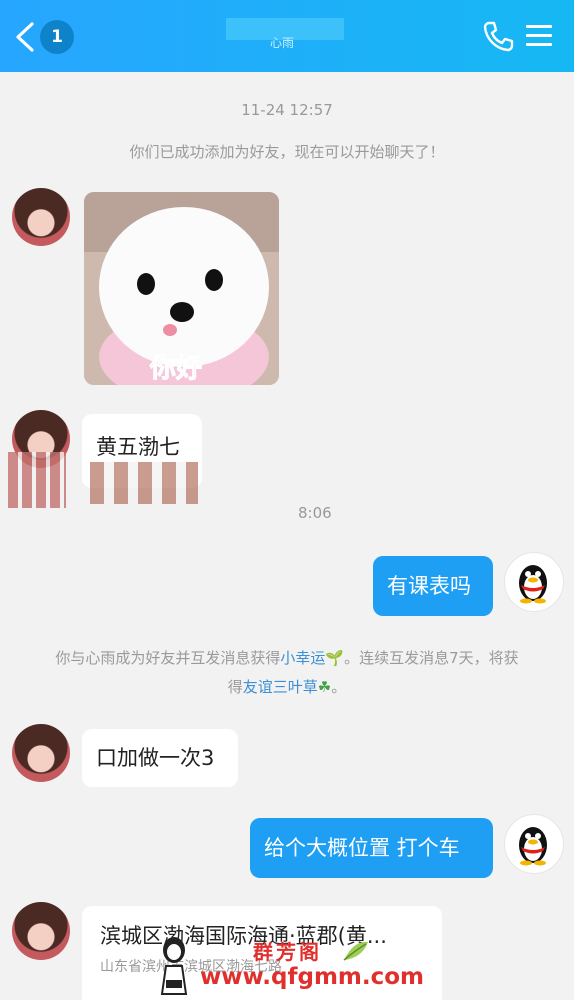 The height and width of the screenshot is (1000, 574). What do you see at coordinates (155, 758) in the screenshot?
I see `message-text: 口加做一次3` at bounding box center [155, 758].